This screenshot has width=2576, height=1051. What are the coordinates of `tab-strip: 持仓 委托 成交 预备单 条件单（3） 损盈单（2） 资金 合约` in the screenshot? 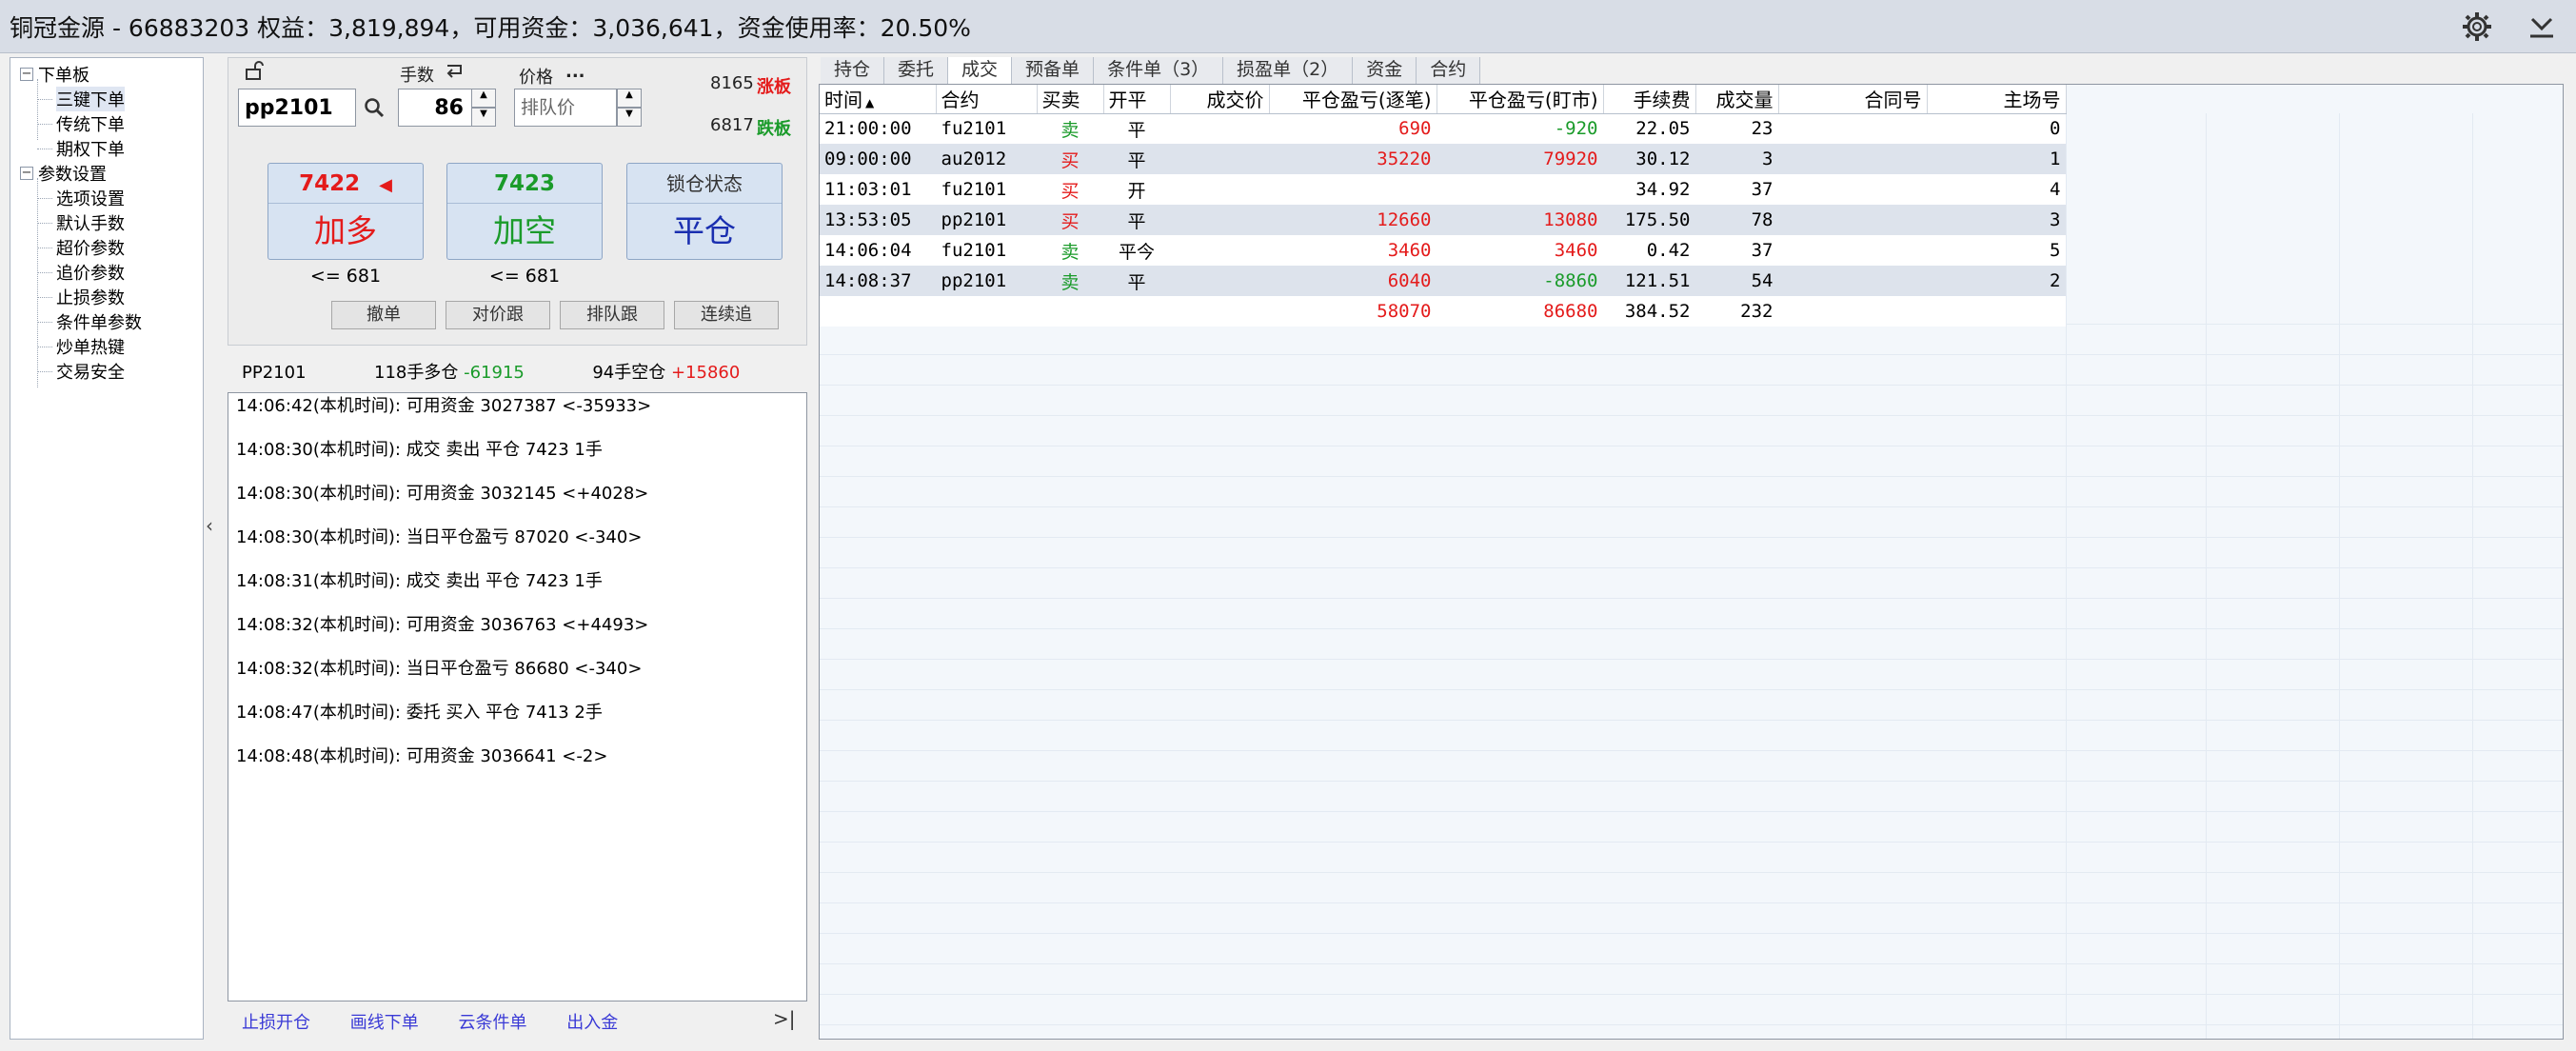 It's located at (1151, 70).